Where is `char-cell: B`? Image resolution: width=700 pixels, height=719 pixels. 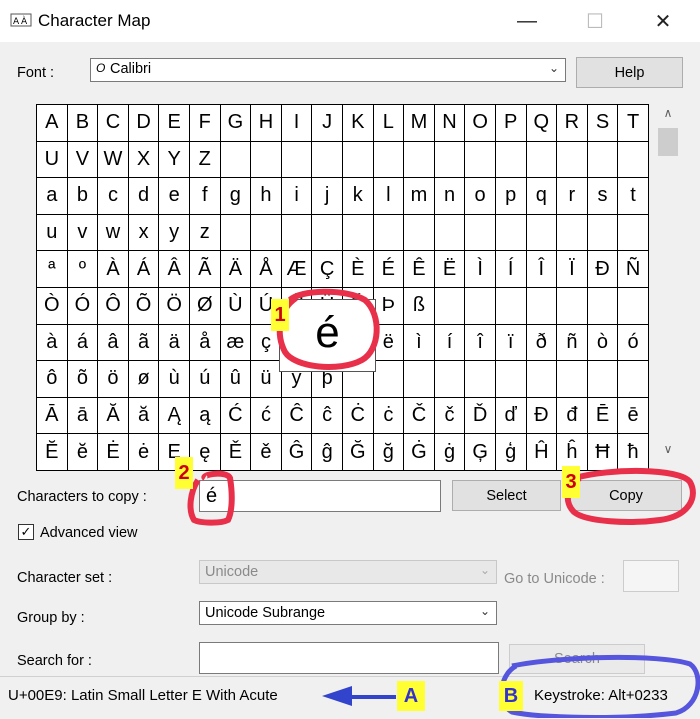 char-cell: B is located at coordinates (83, 123).